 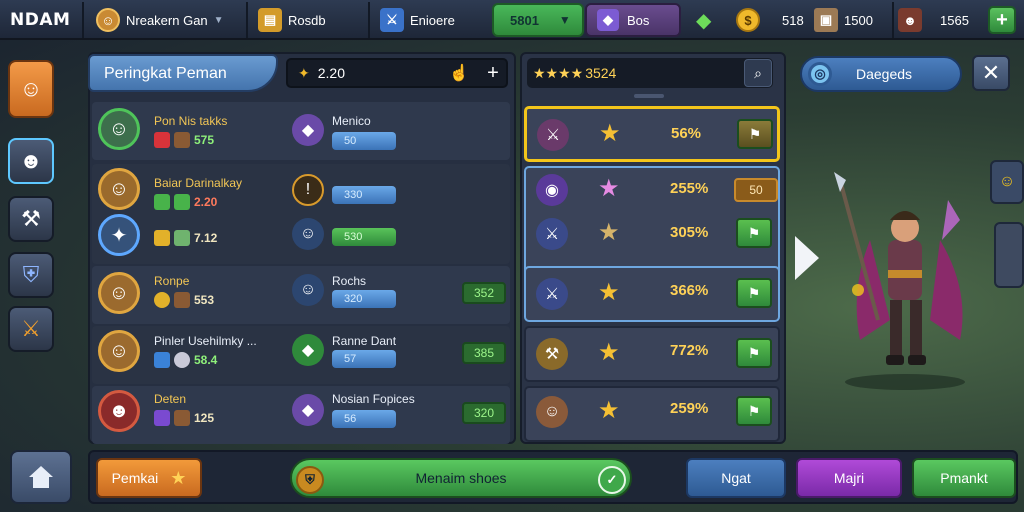 I want to click on panel-title: Peringkat Peman, so click(x=183, y=73).